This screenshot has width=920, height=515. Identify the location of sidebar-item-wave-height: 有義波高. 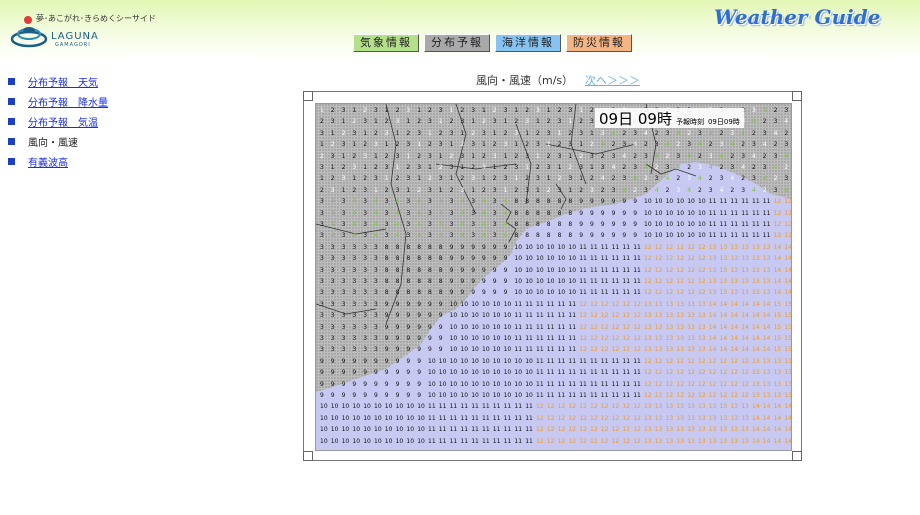
(58, 161).